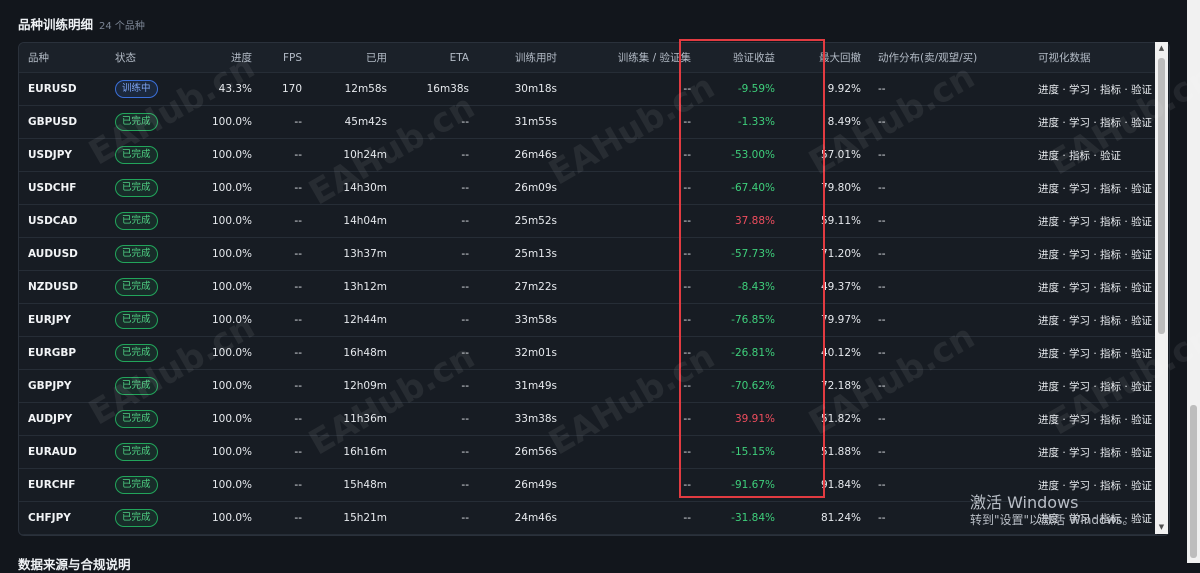 The height and width of the screenshot is (573, 1200). Describe the element at coordinates (741, 452) in the screenshot. I see `cell-val-return: -15.15%` at that location.